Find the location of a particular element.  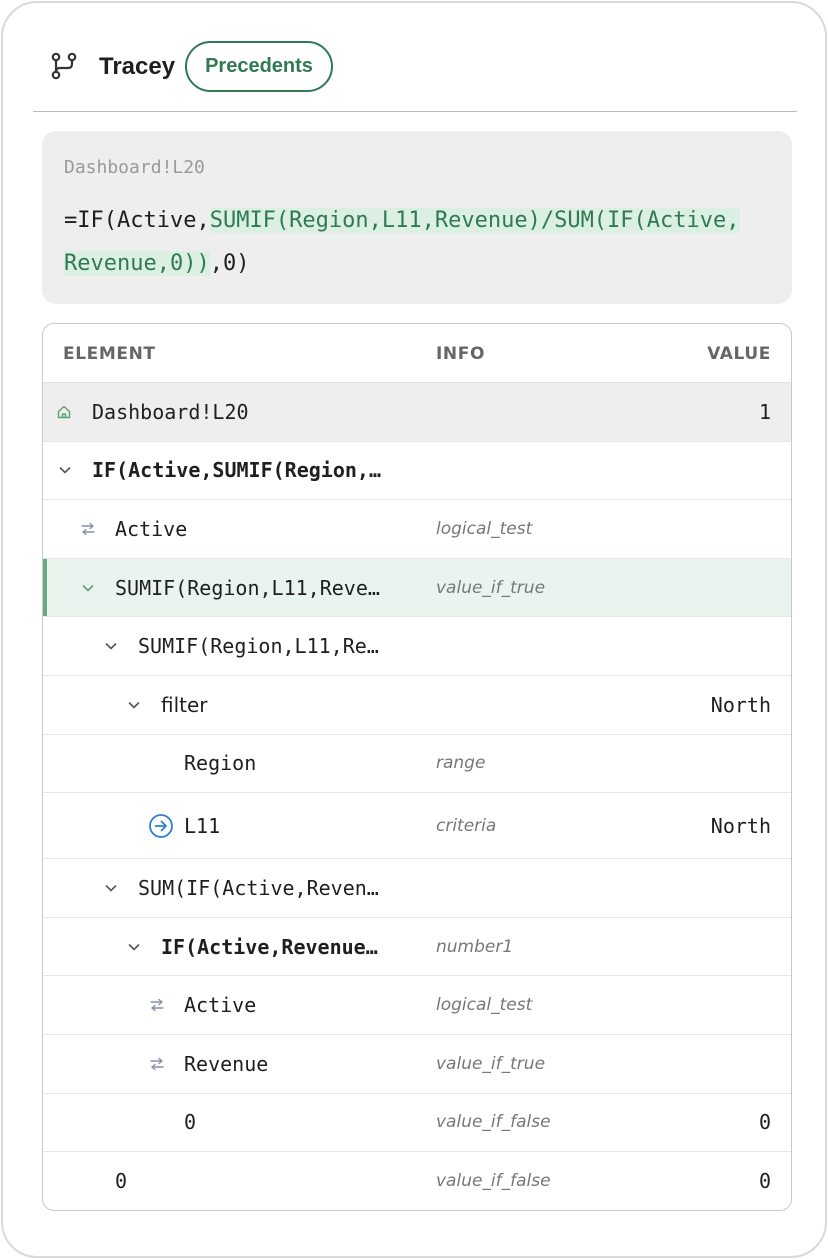

table-row-root: Dashboard!L20 1 is located at coordinates (417, 412).